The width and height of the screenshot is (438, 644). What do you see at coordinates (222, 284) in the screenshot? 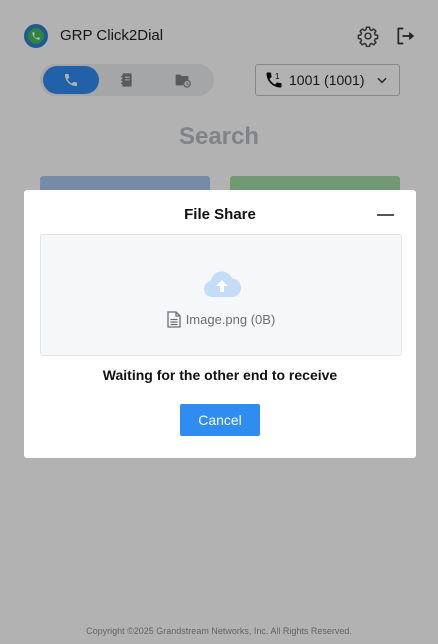
I see `cloud-upload-icon` at bounding box center [222, 284].